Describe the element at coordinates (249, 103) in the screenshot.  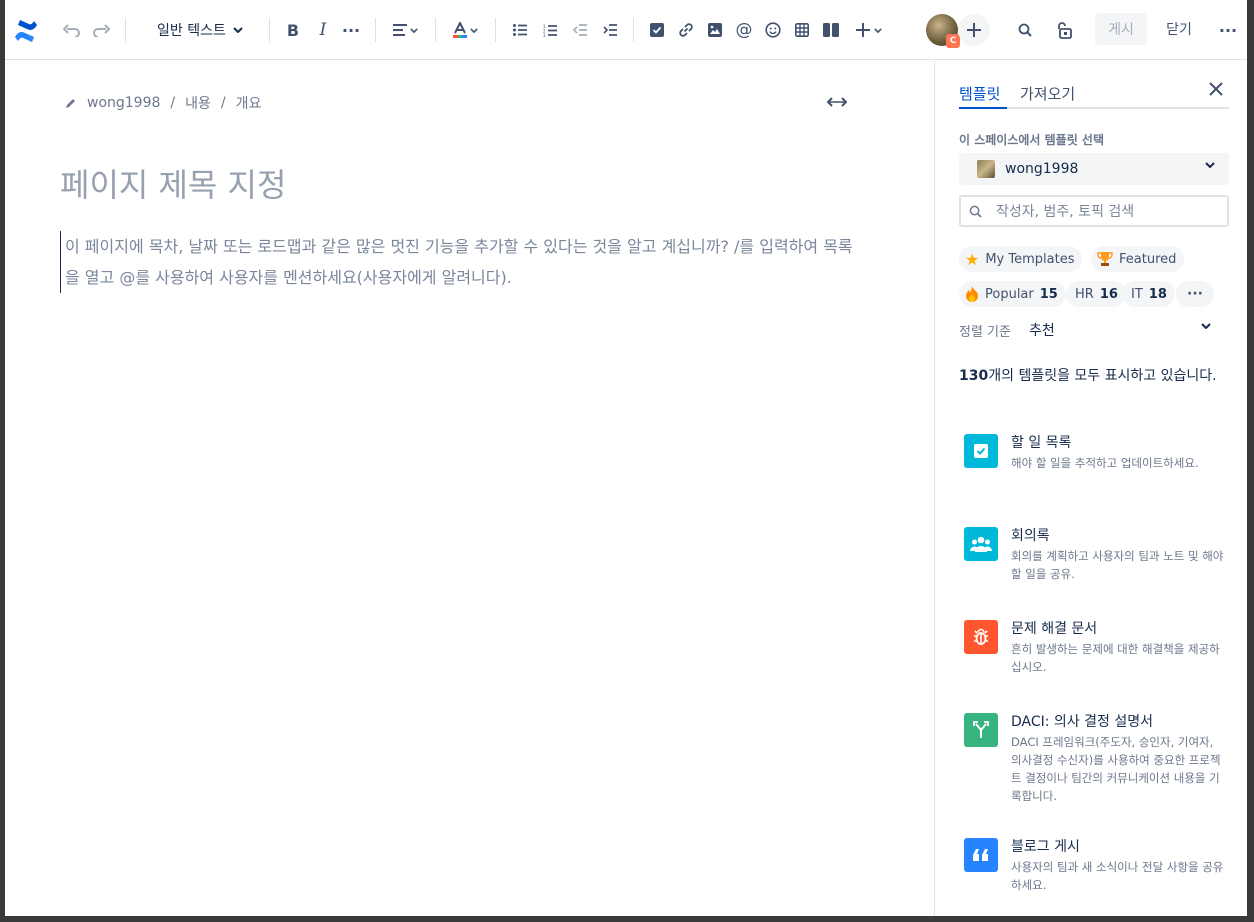
I see `breadcrumb-overview: 개요` at that location.